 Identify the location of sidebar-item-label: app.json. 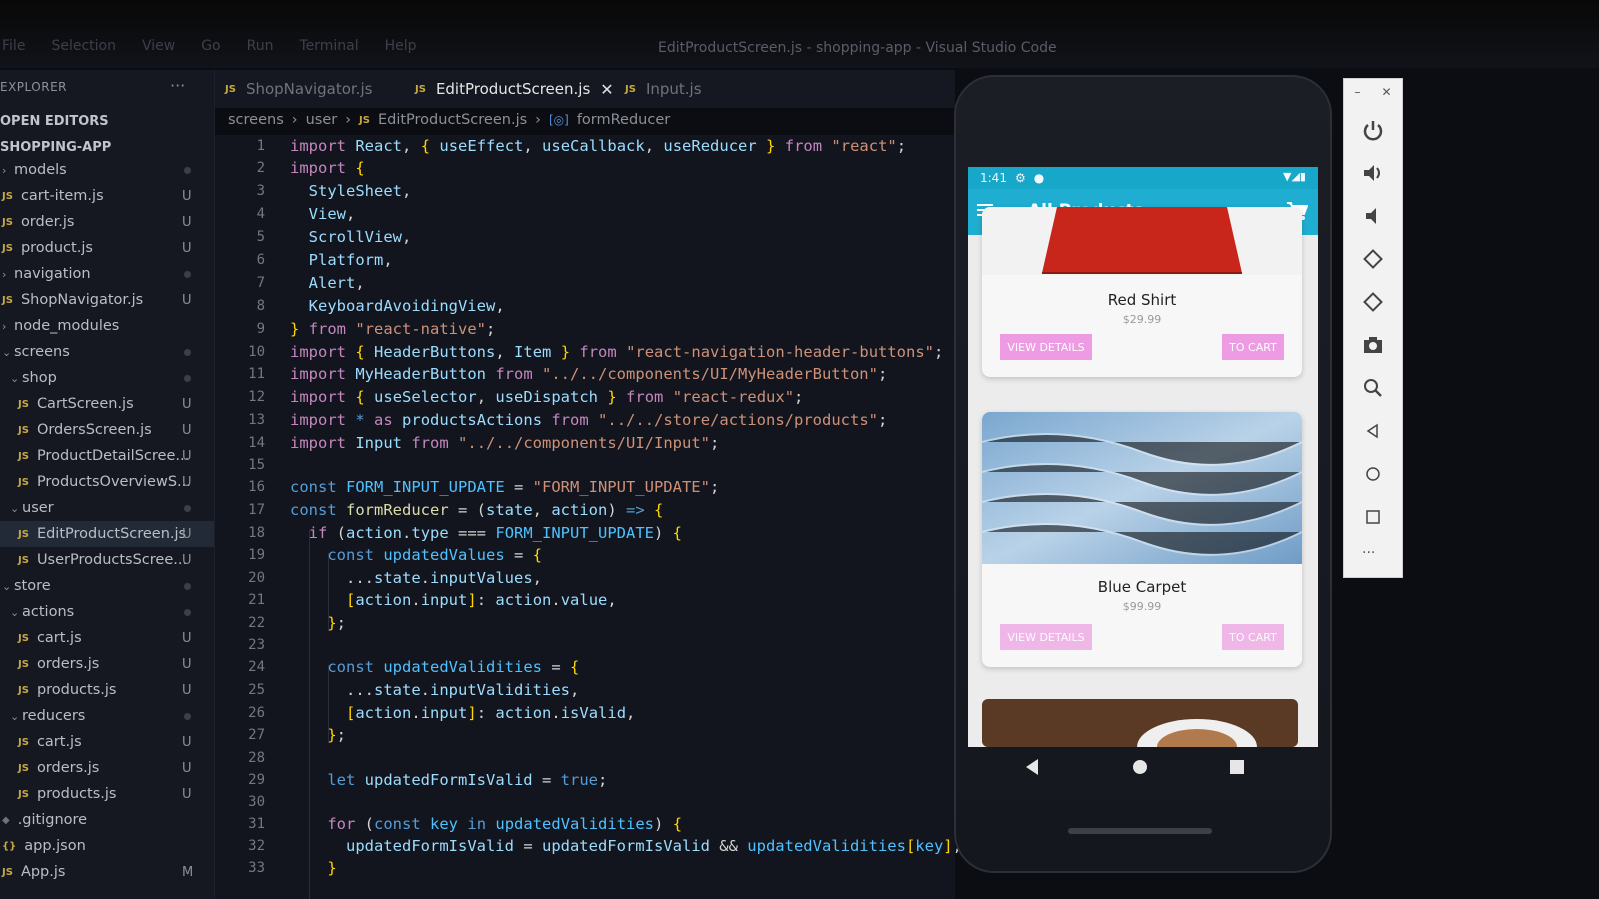
(55, 846).